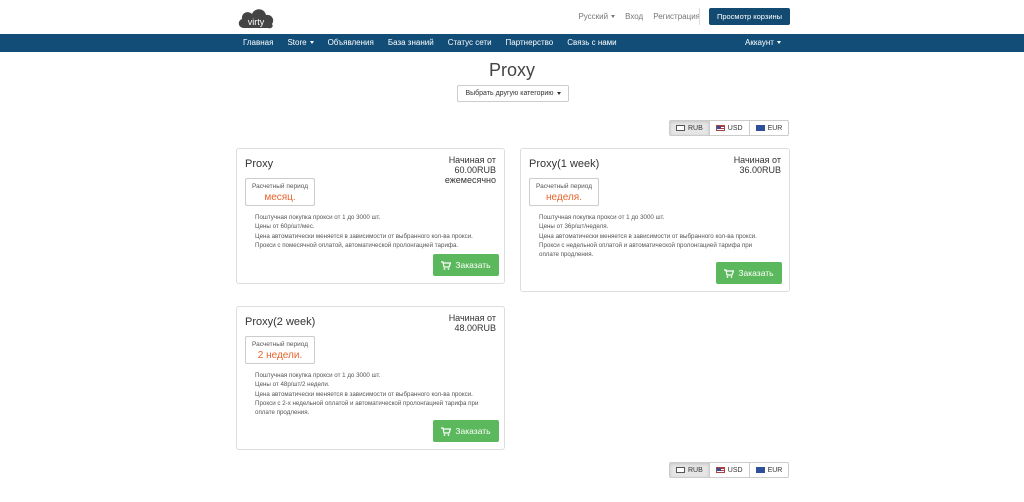  What do you see at coordinates (591, 42) in the screenshot?
I see `nav-item-contact: Связь с нами` at bounding box center [591, 42].